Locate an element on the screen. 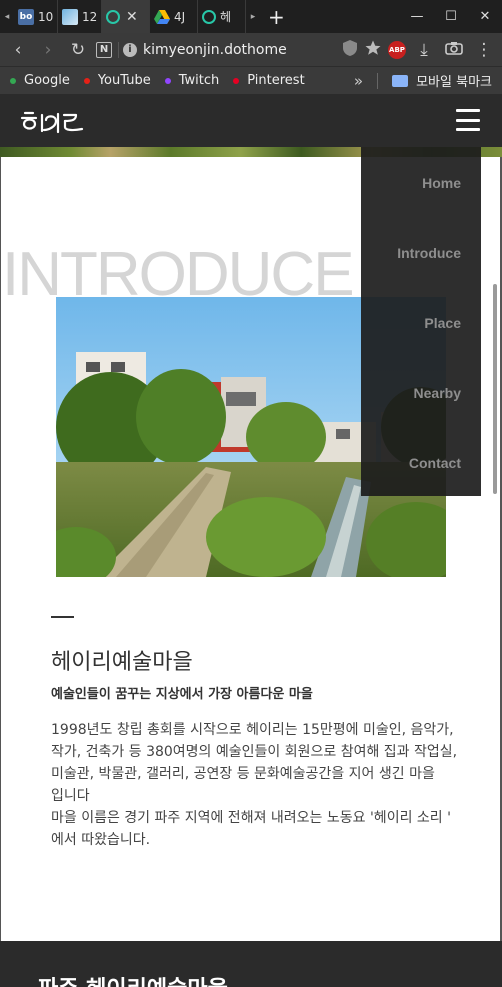  browser-tab-active: ✕ is located at coordinates (126, 16).